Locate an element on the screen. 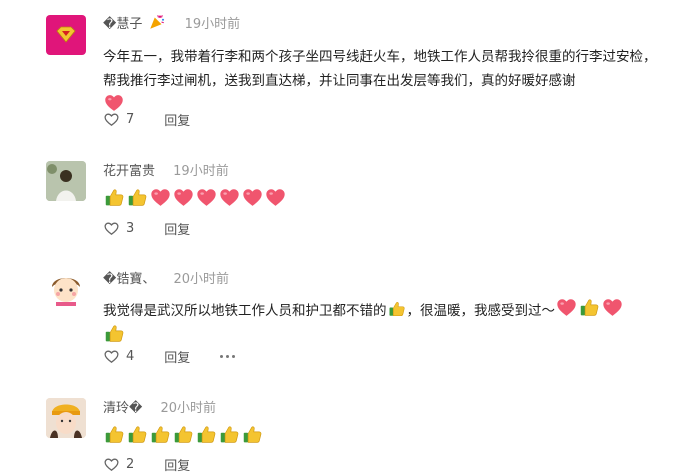 The width and height of the screenshot is (700, 474). like-button: 4 is located at coordinates (118, 356).